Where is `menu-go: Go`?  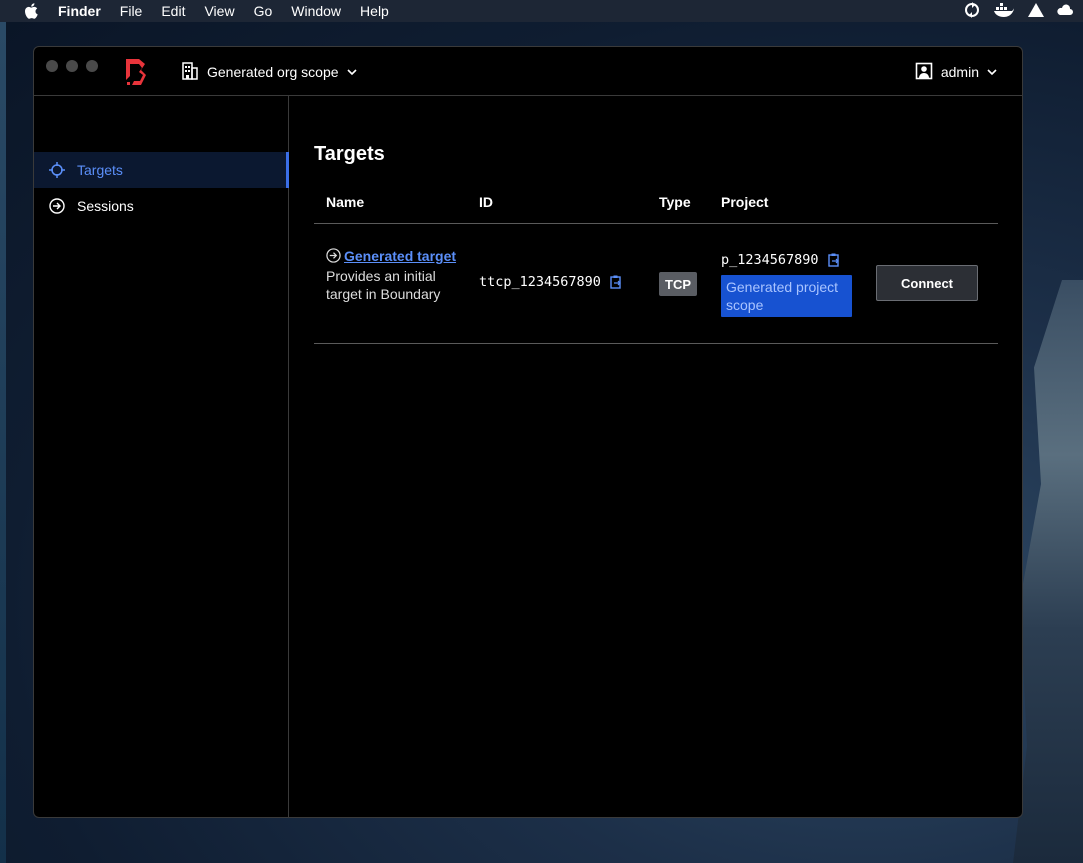 menu-go: Go is located at coordinates (263, 11).